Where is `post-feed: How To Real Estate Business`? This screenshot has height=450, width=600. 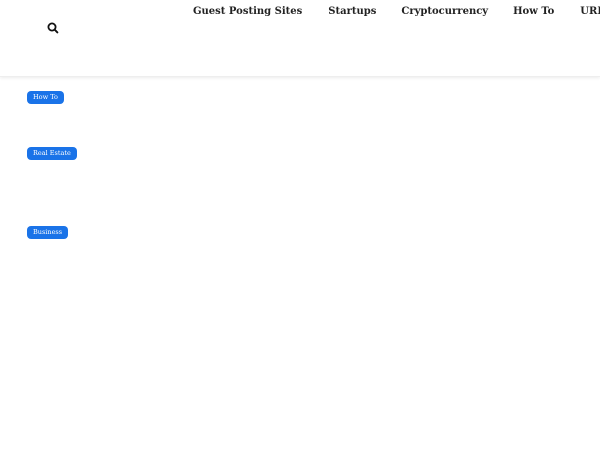
post-feed: How To Real Estate Business is located at coordinates (97, 179).